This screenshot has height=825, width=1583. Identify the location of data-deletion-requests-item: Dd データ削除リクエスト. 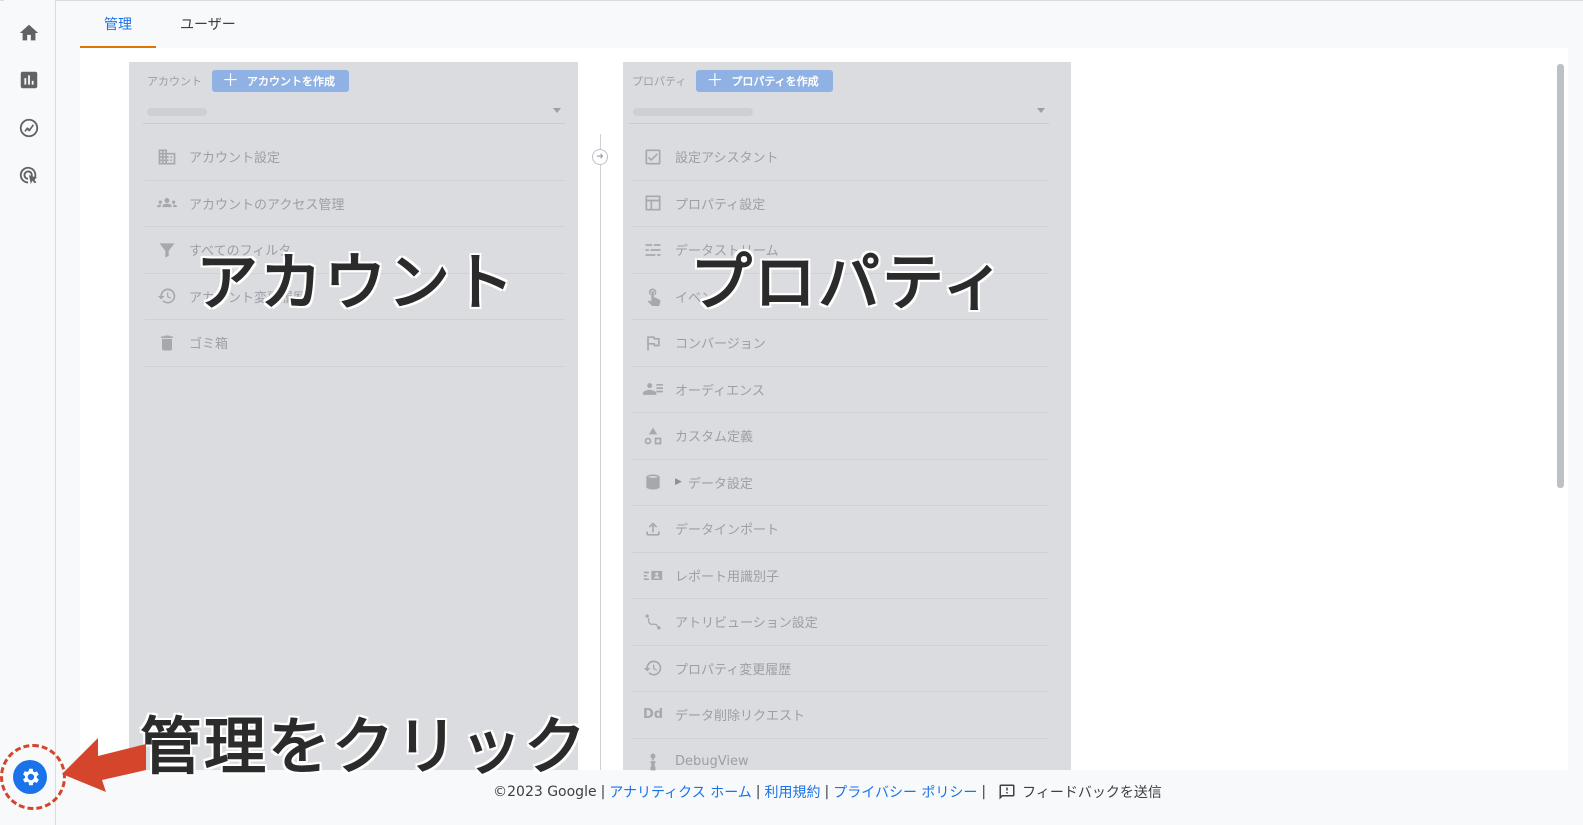
(840, 715).